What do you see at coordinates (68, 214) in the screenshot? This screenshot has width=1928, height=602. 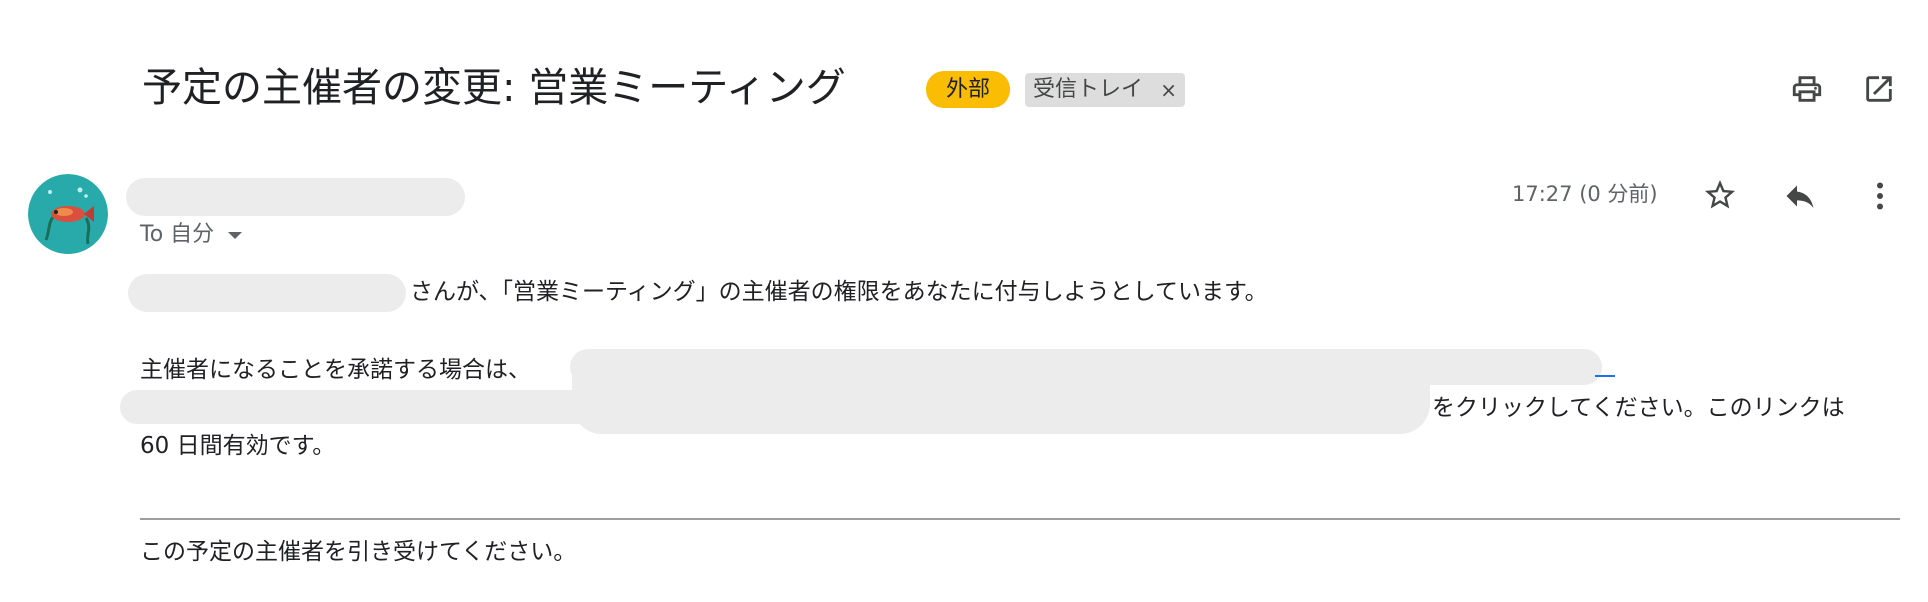 I see `sender-avatar` at bounding box center [68, 214].